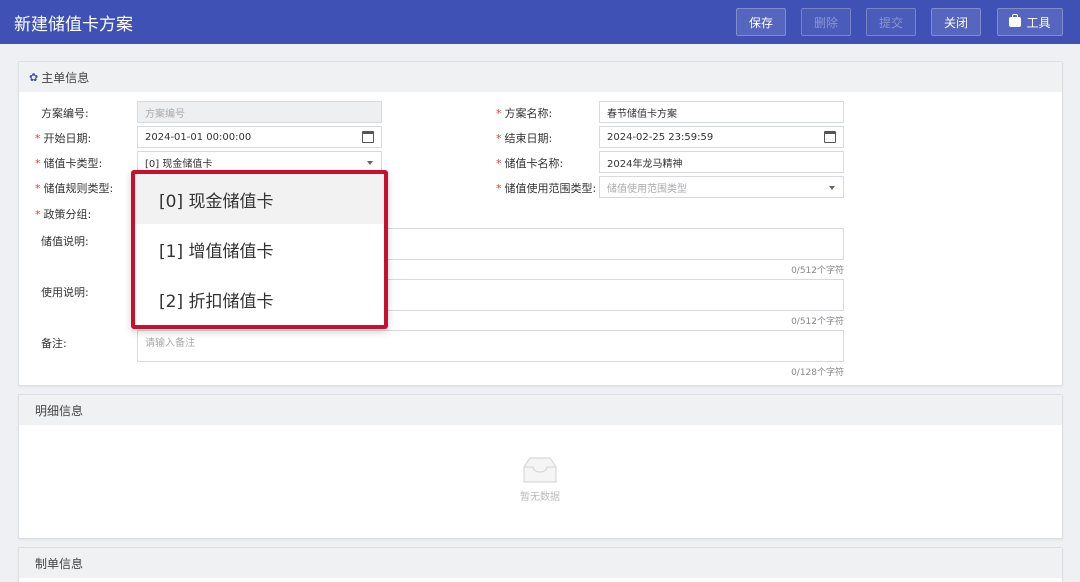  Describe the element at coordinates (65, 241) in the screenshot. I see `stored-desc-label: 储值说明:` at that location.